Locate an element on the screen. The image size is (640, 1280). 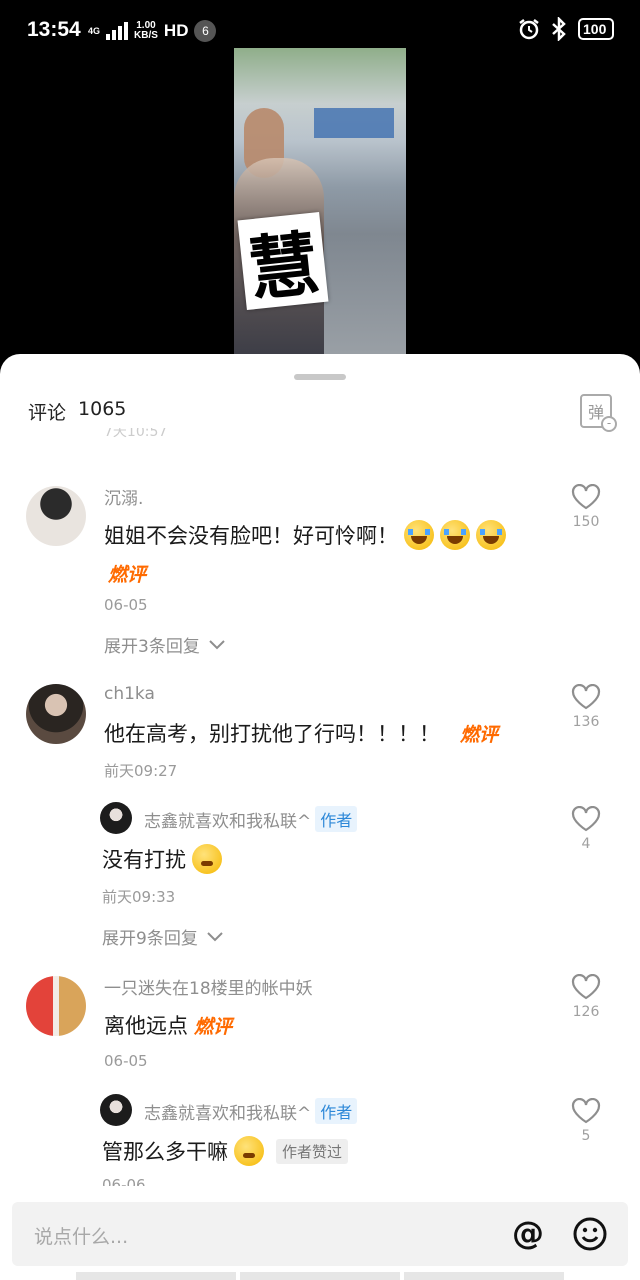
reply-time: 06-06 is located at coordinates (124, 1181).